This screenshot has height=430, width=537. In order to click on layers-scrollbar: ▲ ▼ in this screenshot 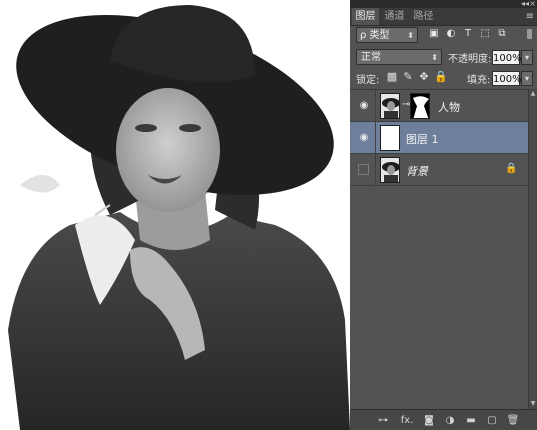, I will do `click(532, 249)`.